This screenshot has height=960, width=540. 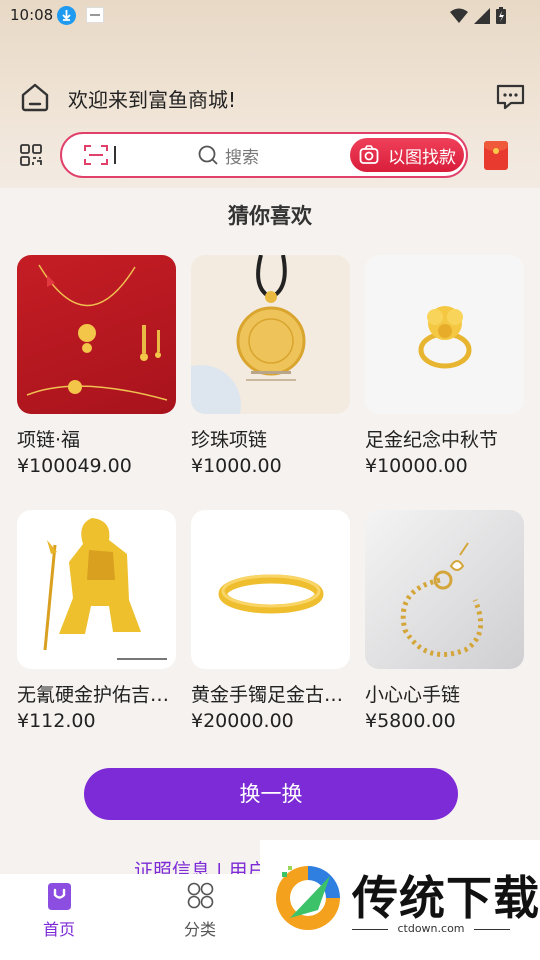 I want to click on status-time: 10:08, so click(x=32, y=15).